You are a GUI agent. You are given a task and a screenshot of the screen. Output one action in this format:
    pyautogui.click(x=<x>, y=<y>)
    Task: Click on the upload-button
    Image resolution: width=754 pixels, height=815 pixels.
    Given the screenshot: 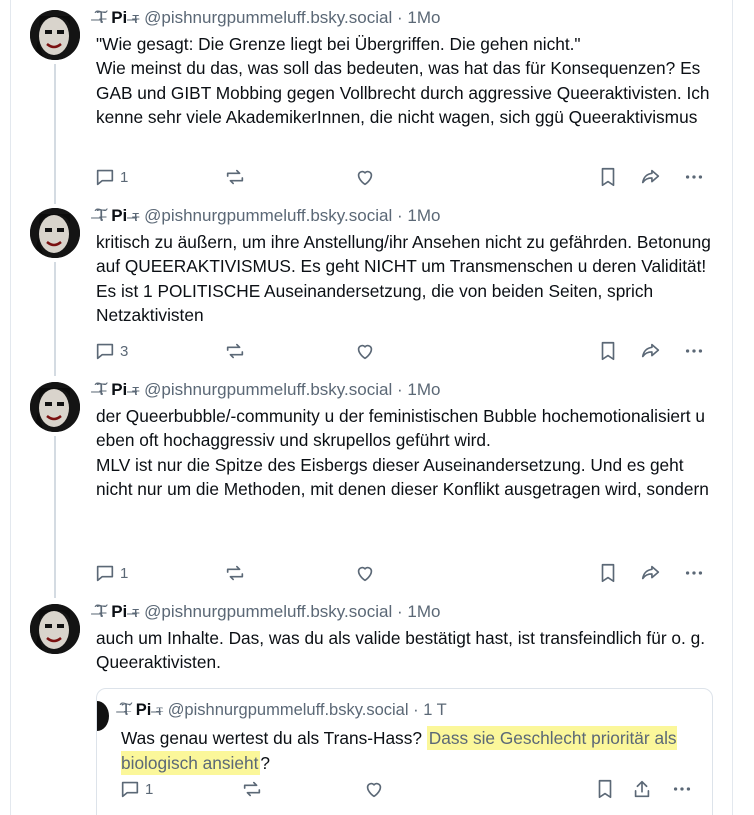 What is the action you would take?
    pyautogui.click(x=642, y=789)
    